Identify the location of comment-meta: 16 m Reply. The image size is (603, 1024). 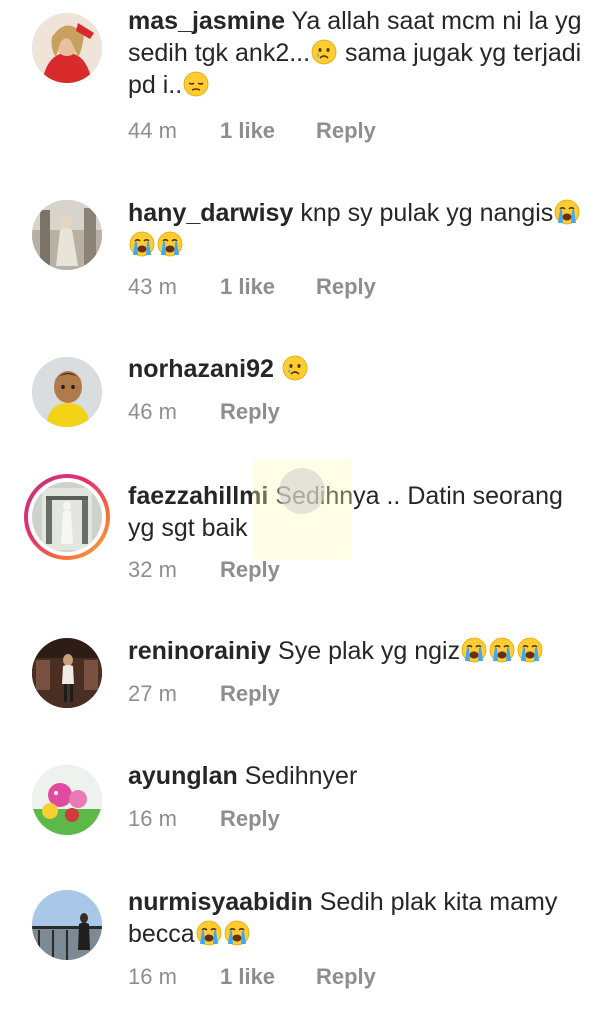
(204, 819).